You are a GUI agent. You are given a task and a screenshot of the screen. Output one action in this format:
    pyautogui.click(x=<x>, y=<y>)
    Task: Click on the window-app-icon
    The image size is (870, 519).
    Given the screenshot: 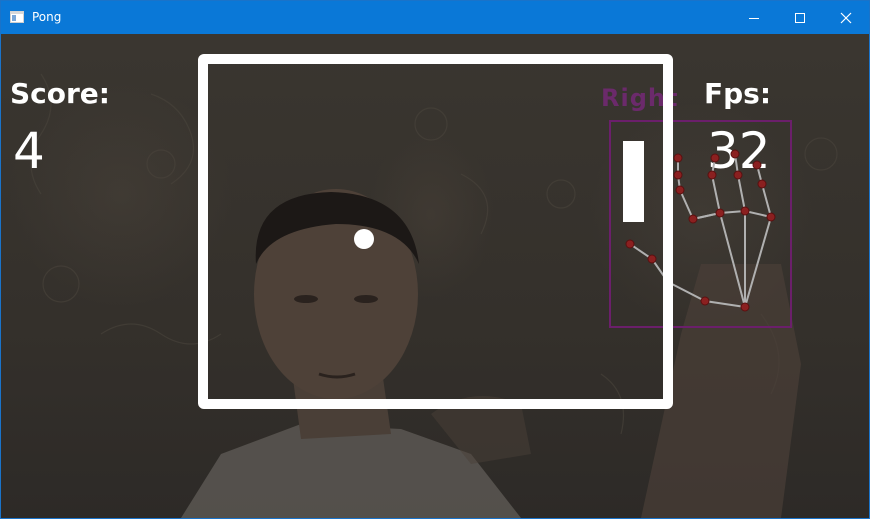 What is the action you would take?
    pyautogui.click(x=17, y=17)
    